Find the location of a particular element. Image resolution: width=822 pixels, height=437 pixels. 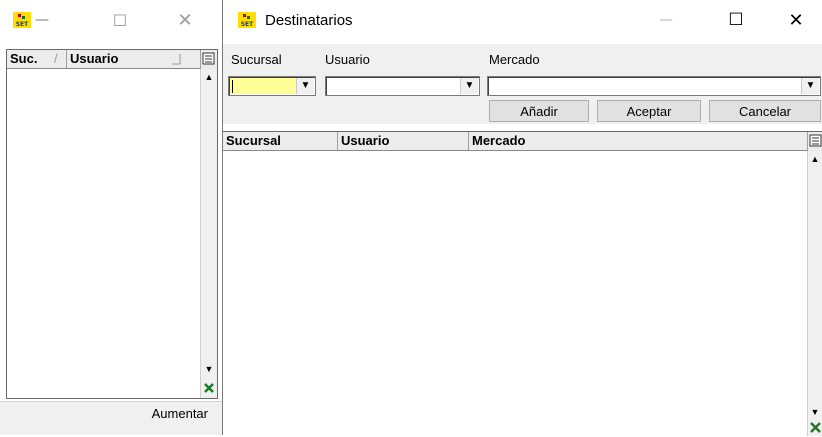

left-window-titlebar: SET — ☐ ✕ is located at coordinates (111, 20).